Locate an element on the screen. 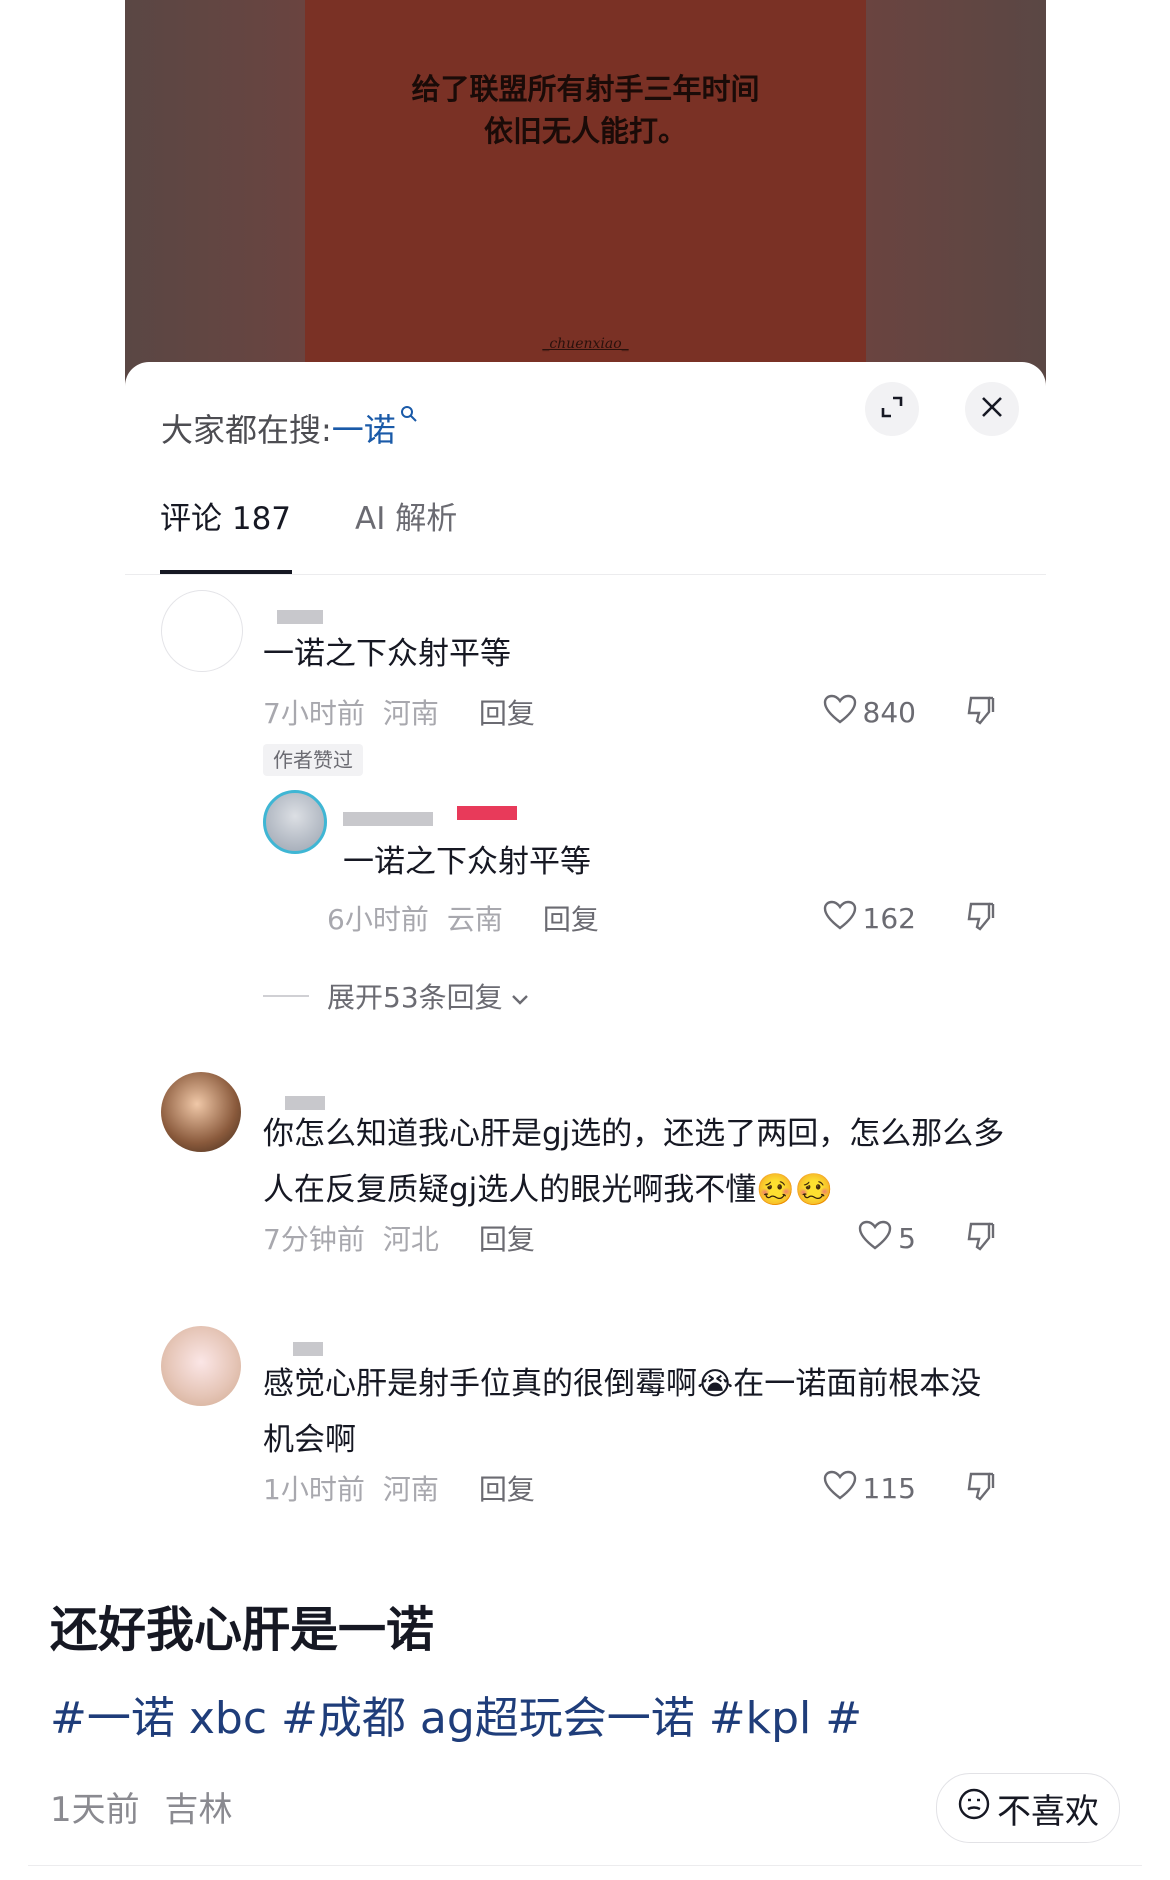 The width and height of the screenshot is (1170, 1880). like-button: 162 is located at coordinates (869, 918).